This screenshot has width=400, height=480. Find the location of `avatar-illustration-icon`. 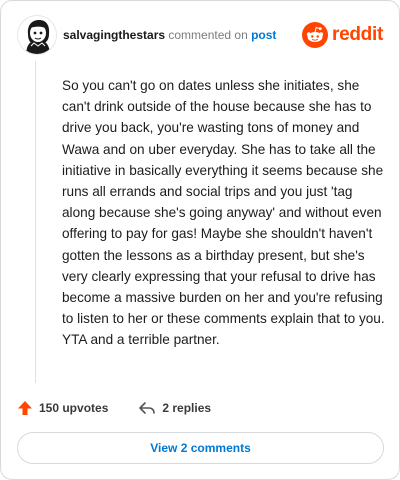

avatar-illustration-icon is located at coordinates (37, 35).